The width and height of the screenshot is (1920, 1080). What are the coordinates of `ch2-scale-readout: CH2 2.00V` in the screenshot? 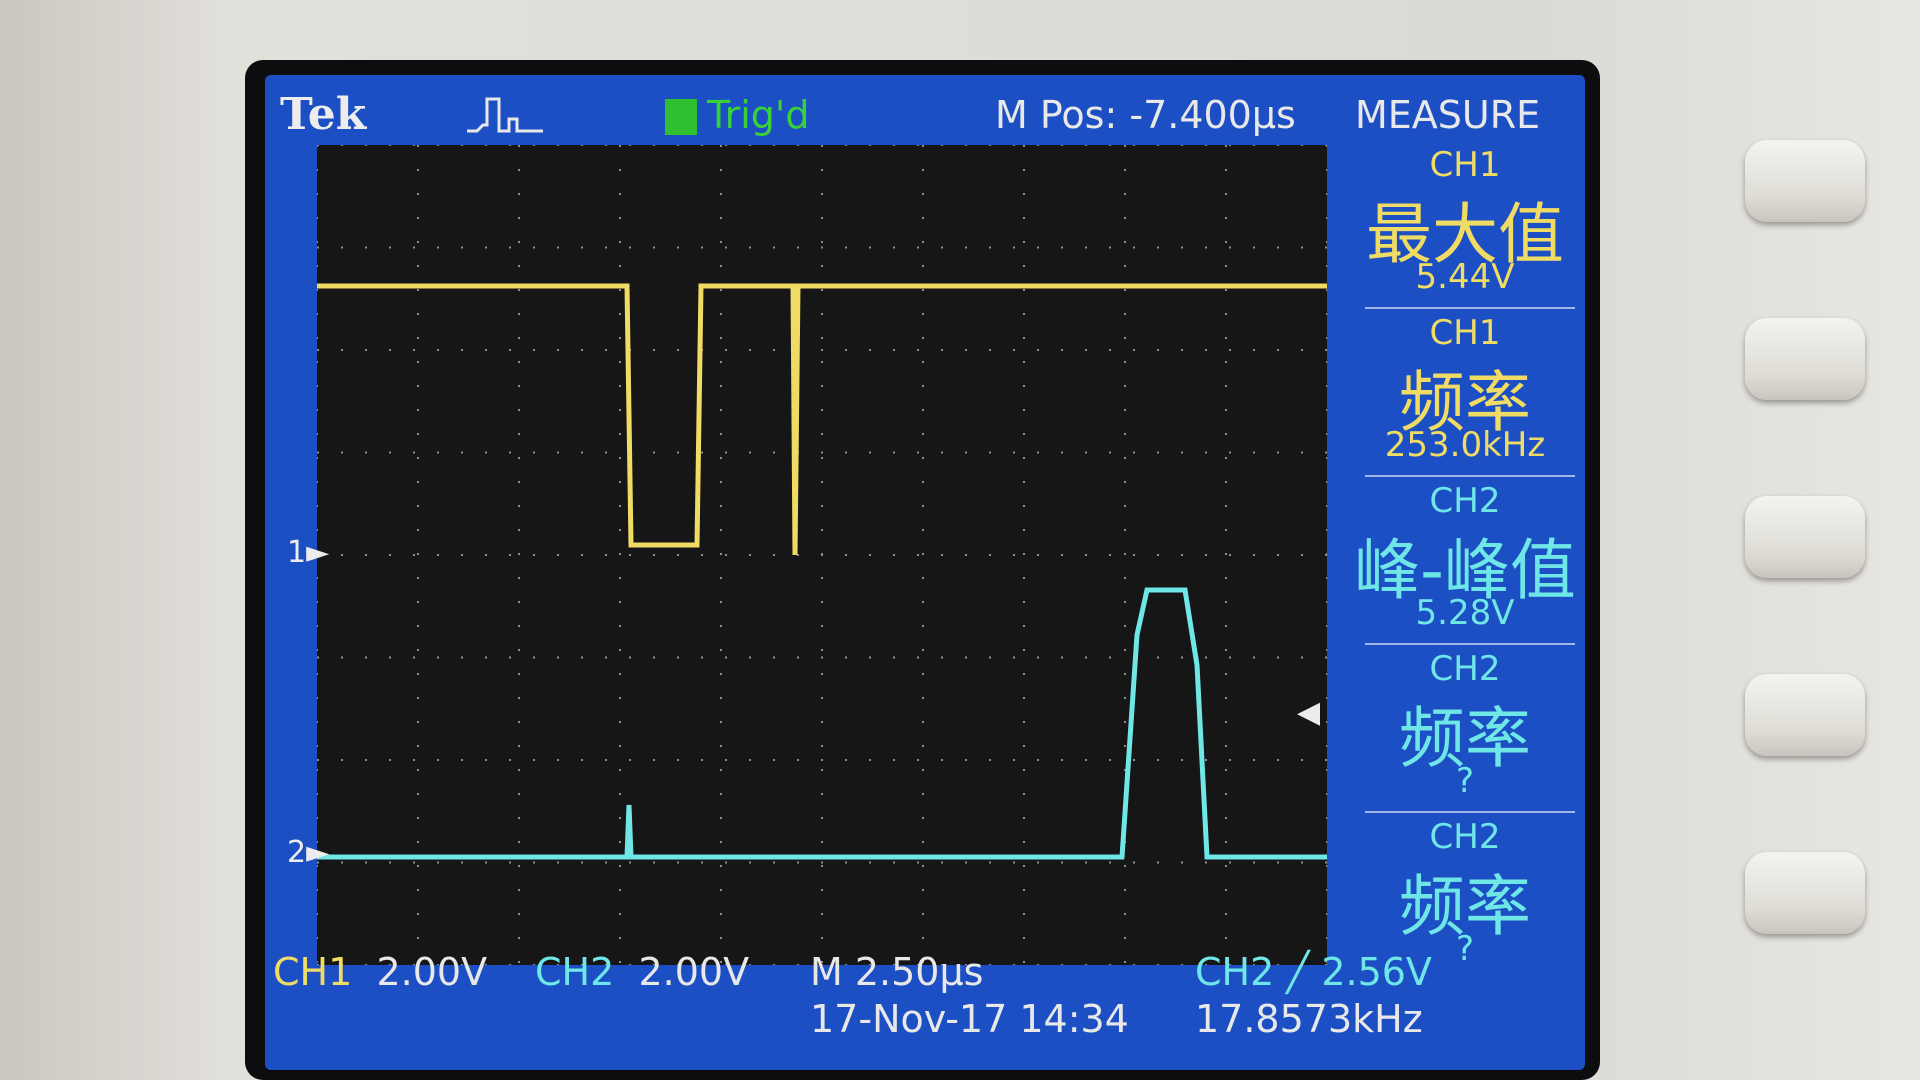 It's located at (642, 972).